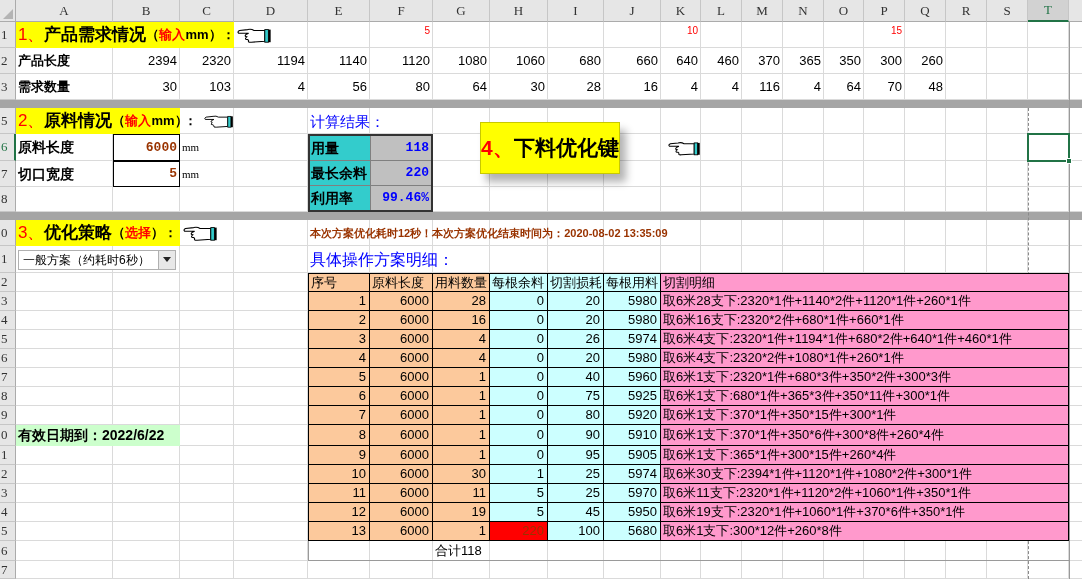  Describe the element at coordinates (8, 415) in the screenshot. I see `row-header: 9` at that location.